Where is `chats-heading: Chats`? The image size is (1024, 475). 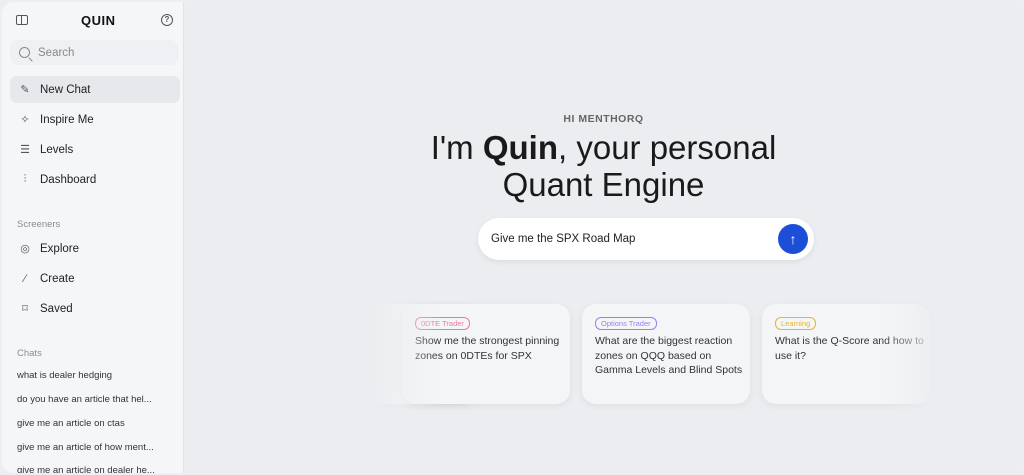 chats-heading: Chats is located at coordinates (29, 353).